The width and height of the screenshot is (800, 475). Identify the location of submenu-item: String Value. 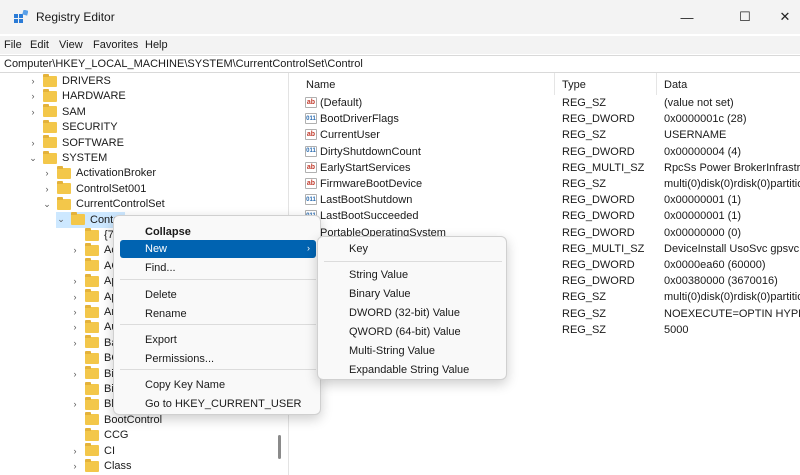
(413, 275).